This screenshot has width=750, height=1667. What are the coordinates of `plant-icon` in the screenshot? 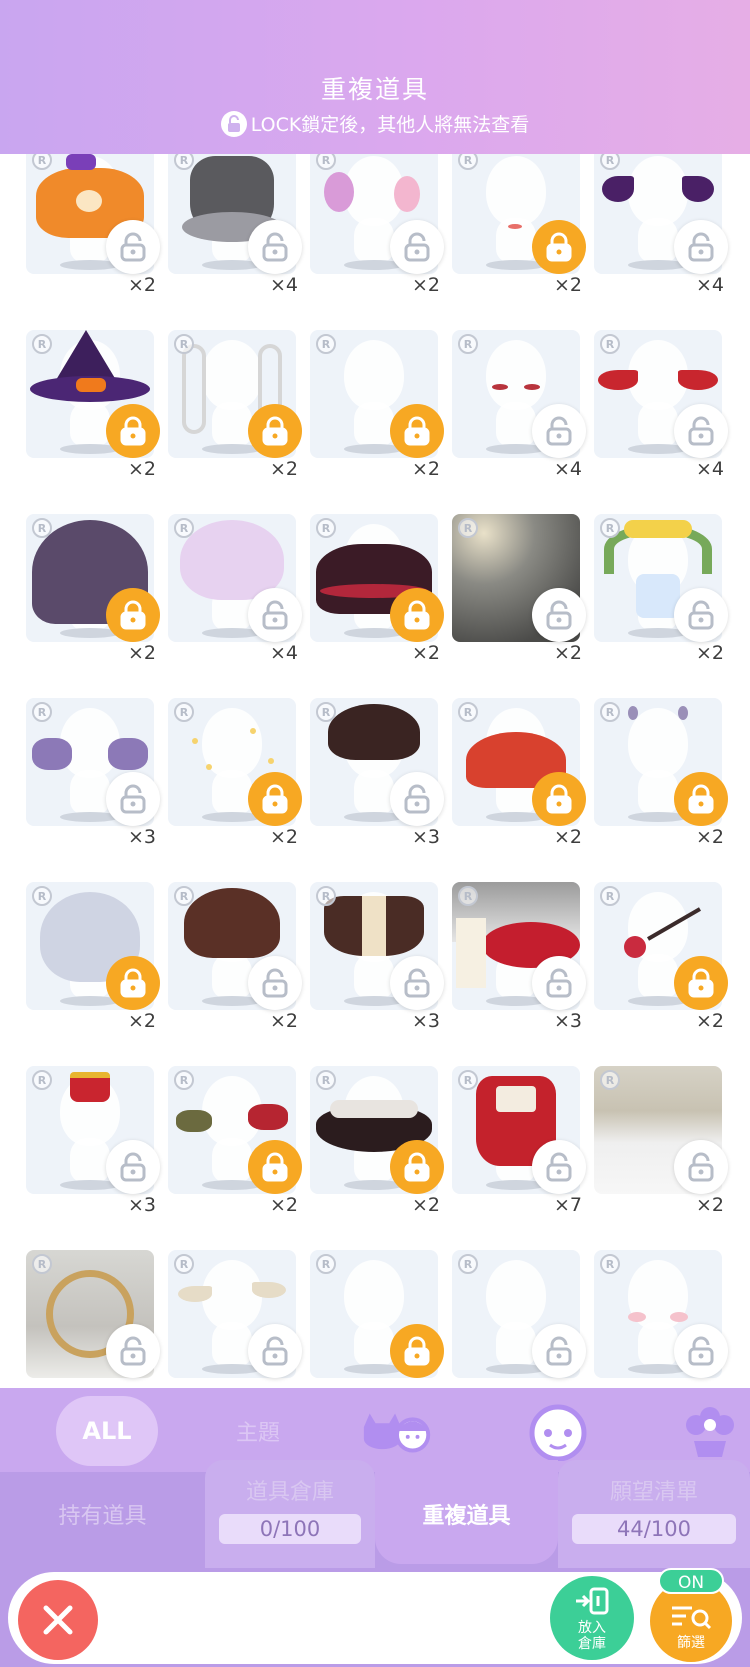 It's located at (710, 1431).